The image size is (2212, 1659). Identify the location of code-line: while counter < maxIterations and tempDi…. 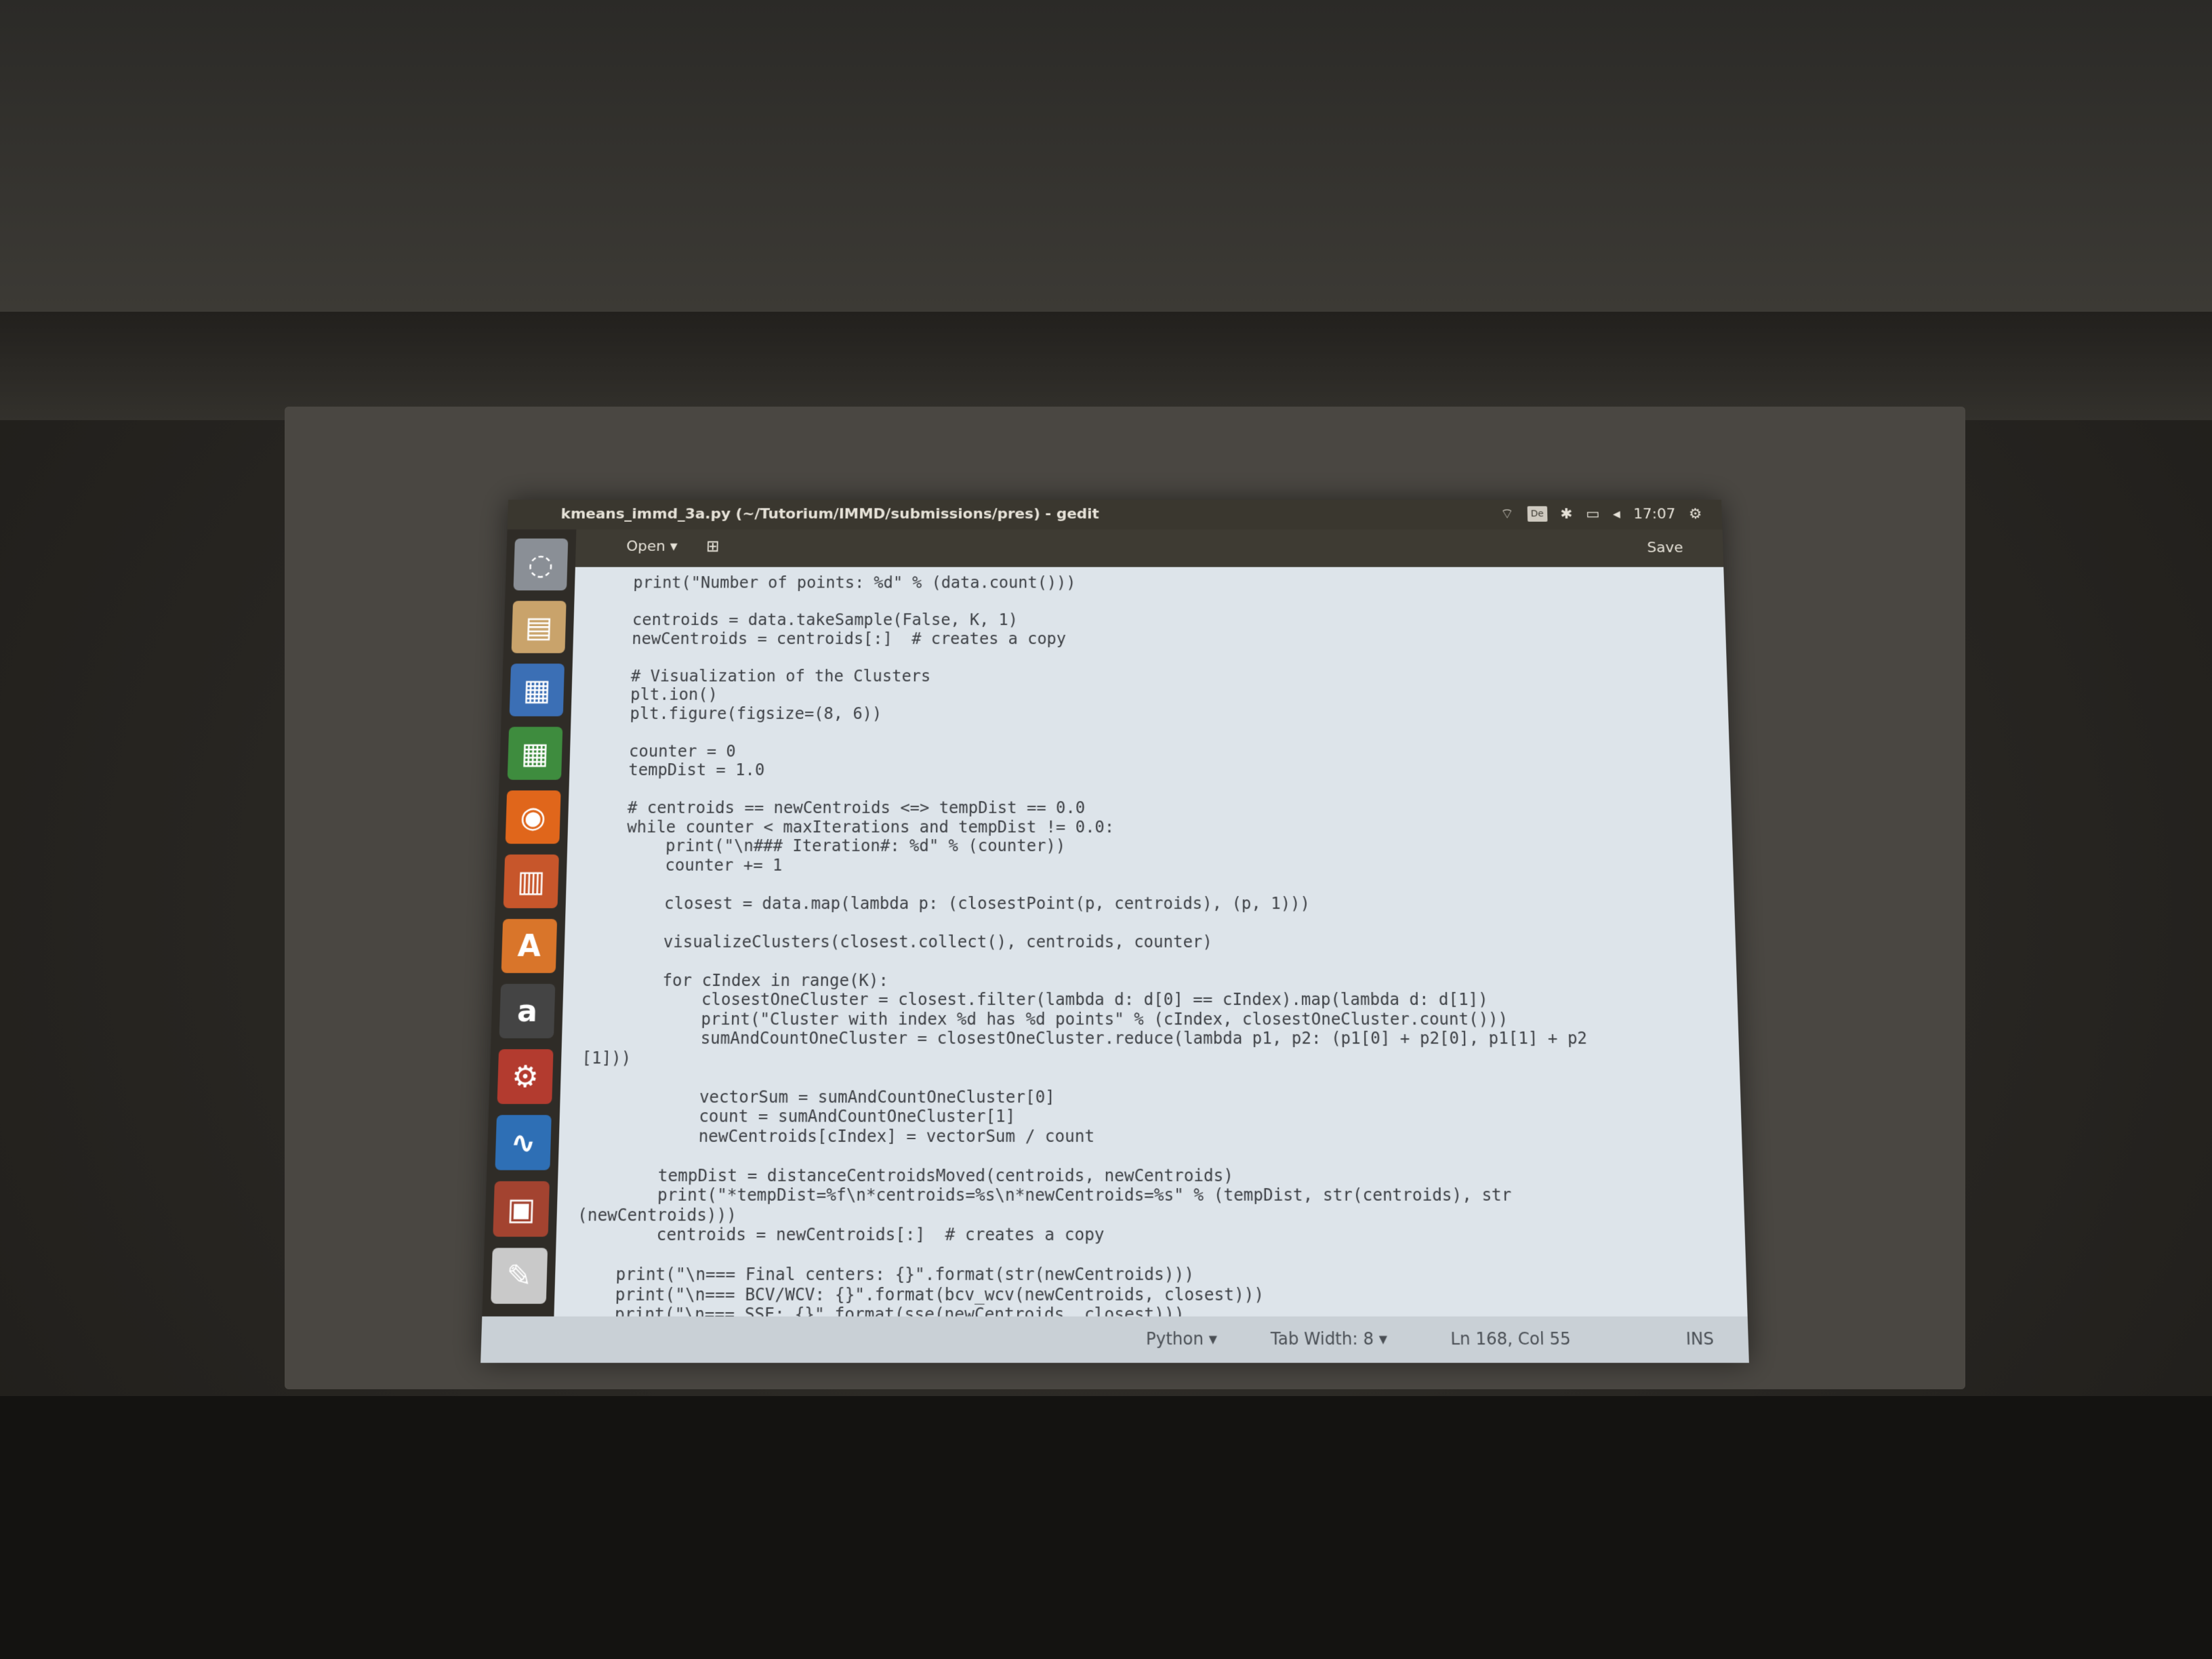
(852, 827).